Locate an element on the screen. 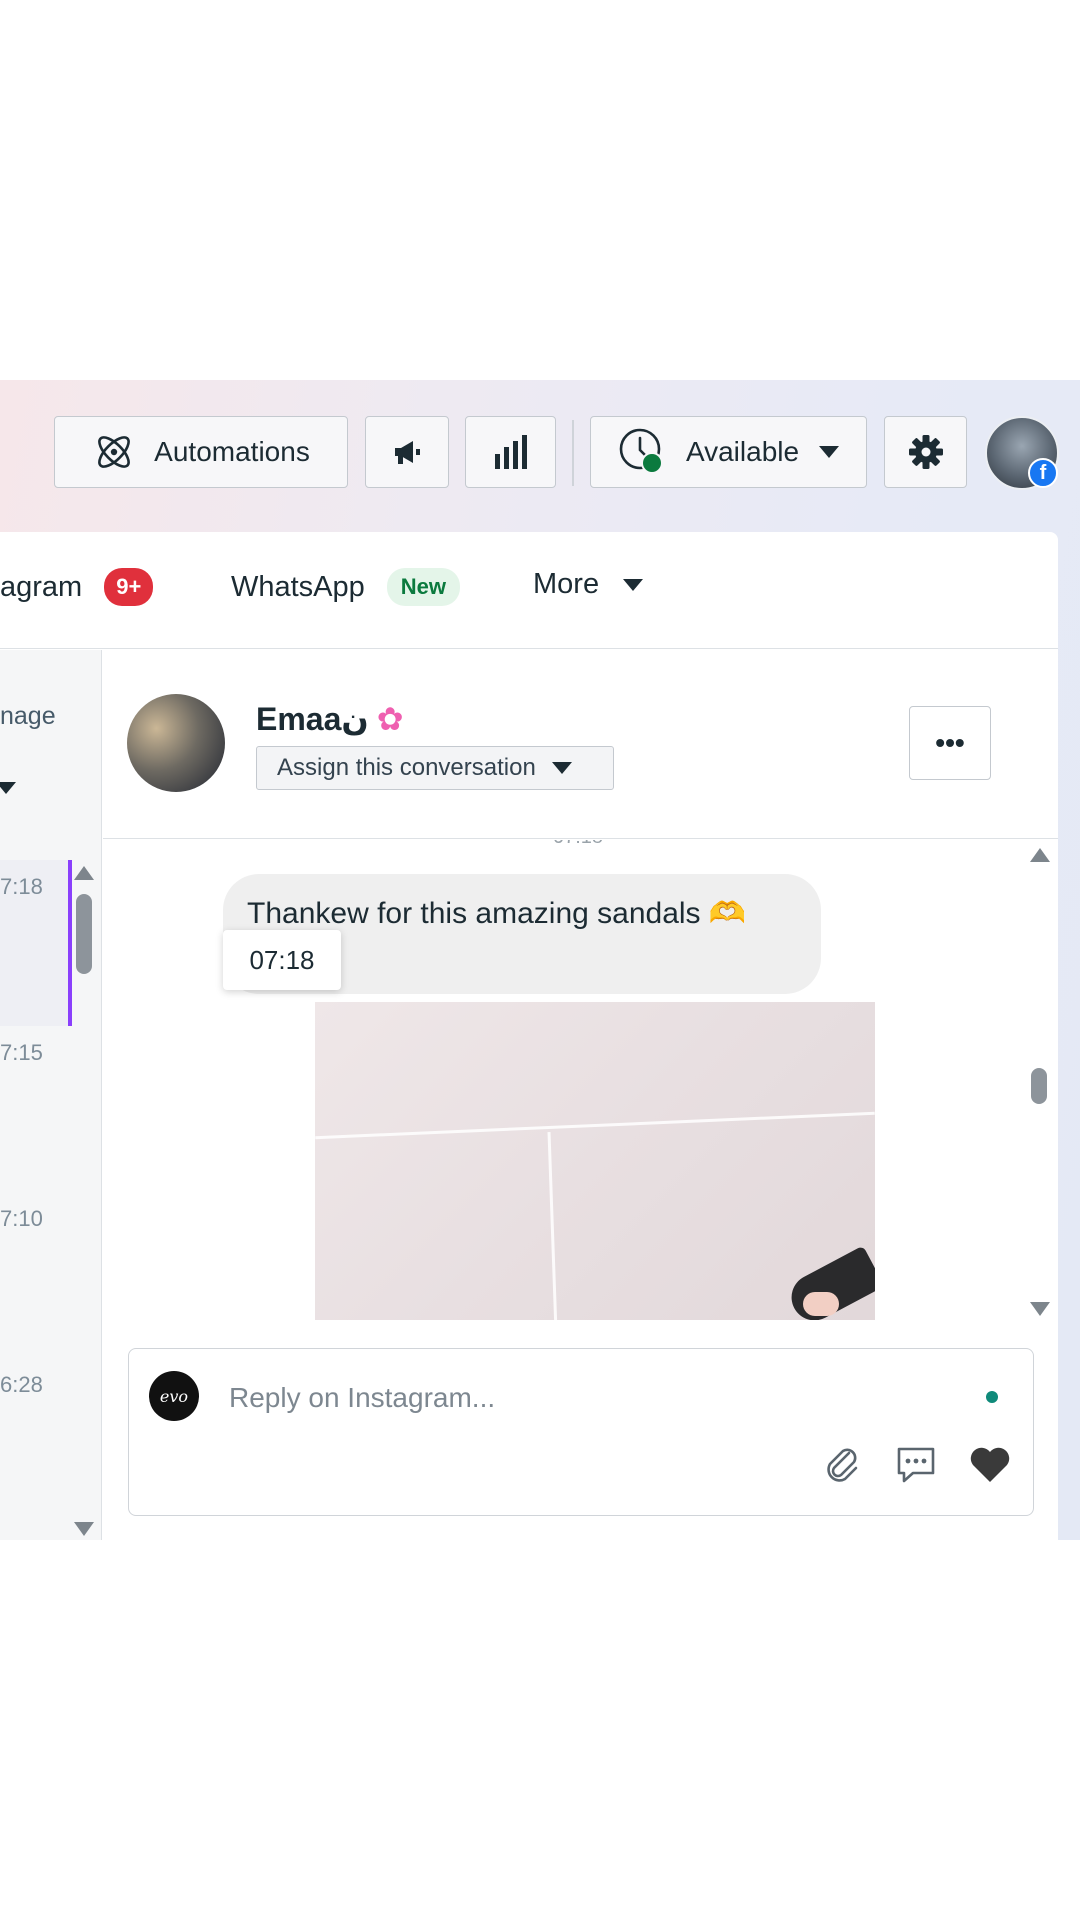 This screenshot has height=1920, width=1080. reply-composer: evo is located at coordinates (581, 1432).